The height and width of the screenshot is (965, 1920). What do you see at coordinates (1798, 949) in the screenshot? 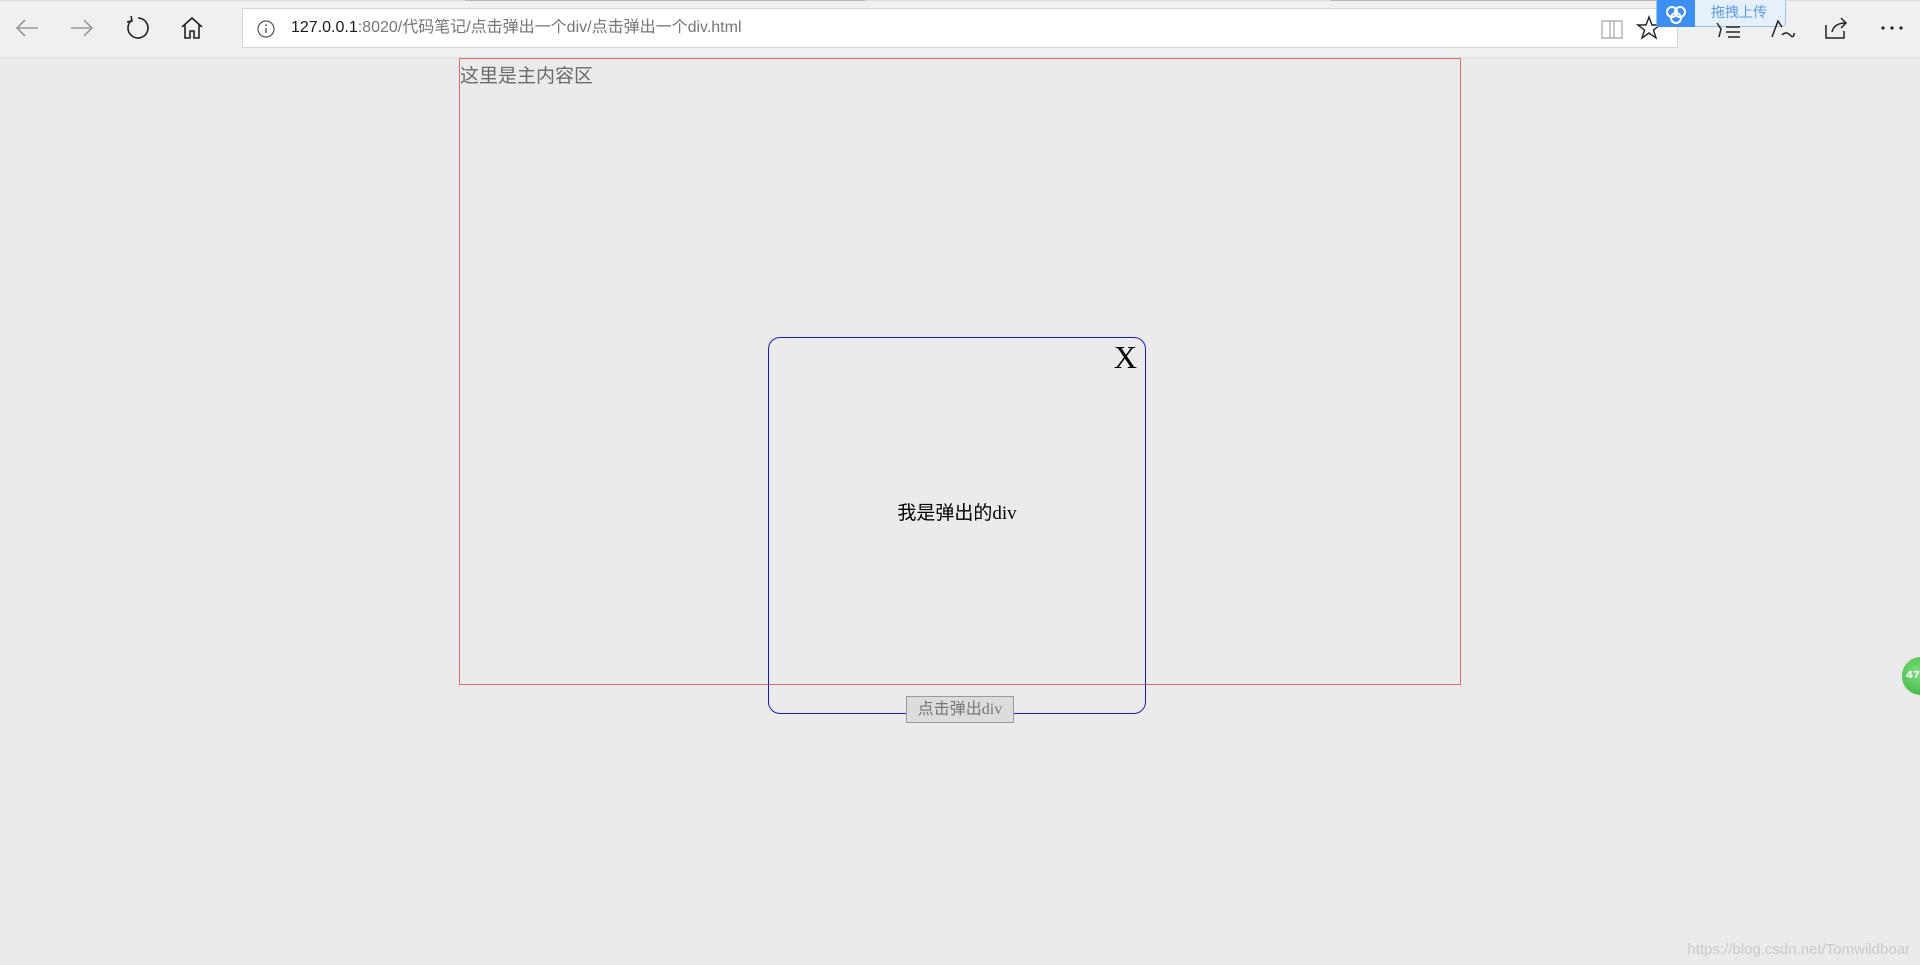
I see `watermark: https://blog.csdn.net/Tomwildboar` at bounding box center [1798, 949].